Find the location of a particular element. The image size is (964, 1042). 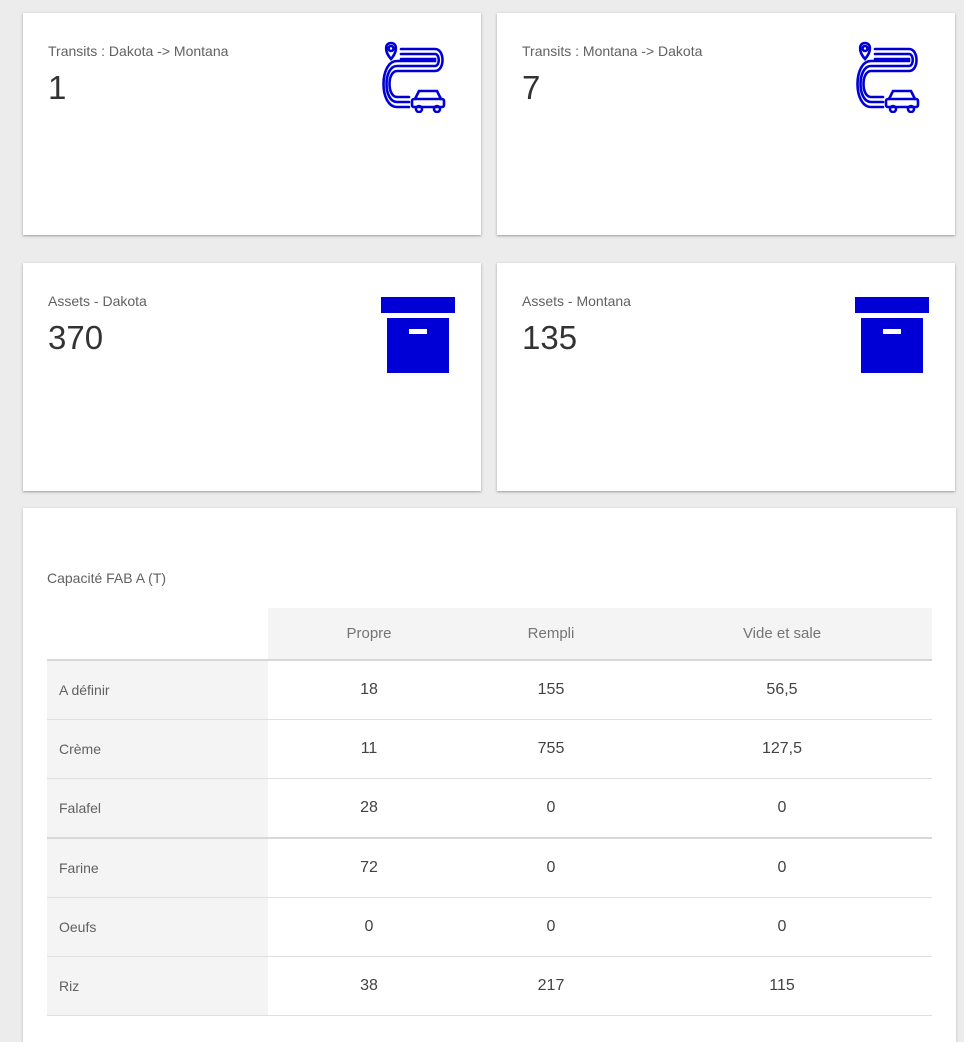

table-row: Oeufs 0 0 0 is located at coordinates (489, 927).